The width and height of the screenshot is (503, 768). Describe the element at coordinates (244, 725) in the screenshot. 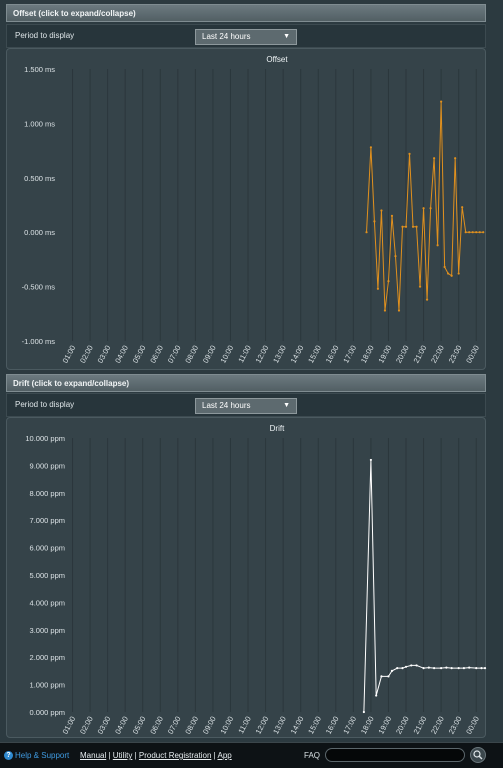

I see `drift-x-tick-label: 11:00` at that location.